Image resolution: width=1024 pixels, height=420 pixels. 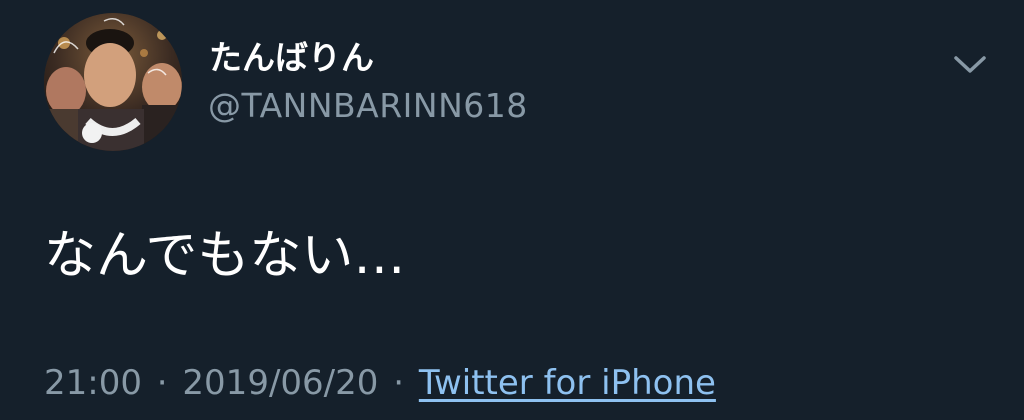 I want to click on display-name: たんばりん, so click(x=291, y=58).